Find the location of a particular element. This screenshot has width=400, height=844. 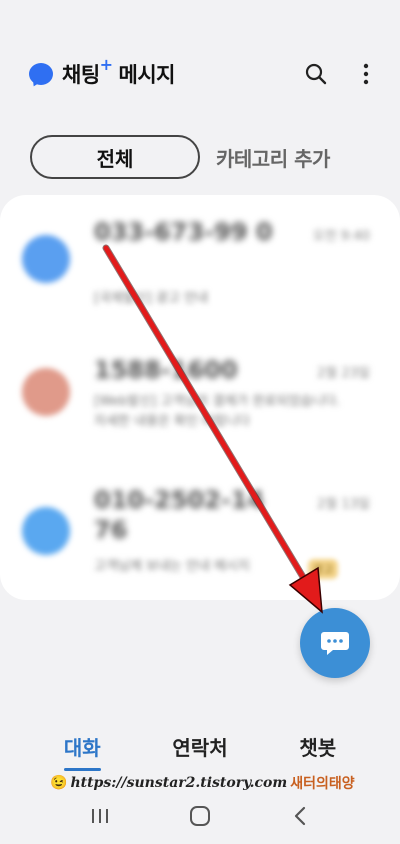

ad-tag-badge: 광고 is located at coordinates (323, 569).